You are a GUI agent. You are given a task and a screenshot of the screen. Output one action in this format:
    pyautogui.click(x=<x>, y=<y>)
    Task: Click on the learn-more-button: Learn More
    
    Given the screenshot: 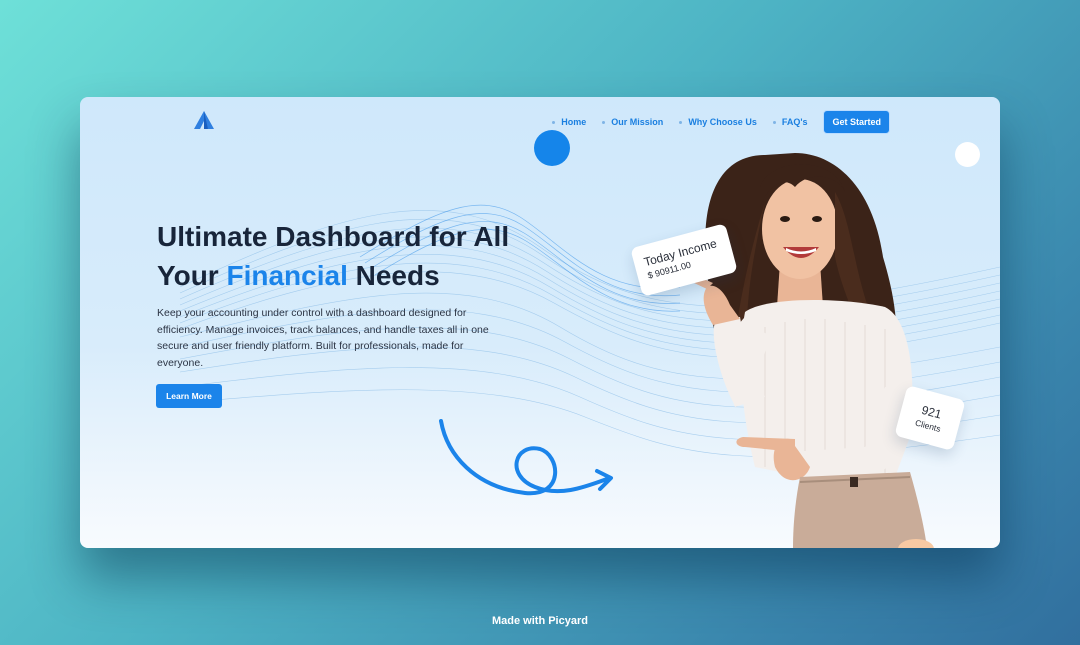 What is the action you would take?
    pyautogui.click(x=189, y=396)
    